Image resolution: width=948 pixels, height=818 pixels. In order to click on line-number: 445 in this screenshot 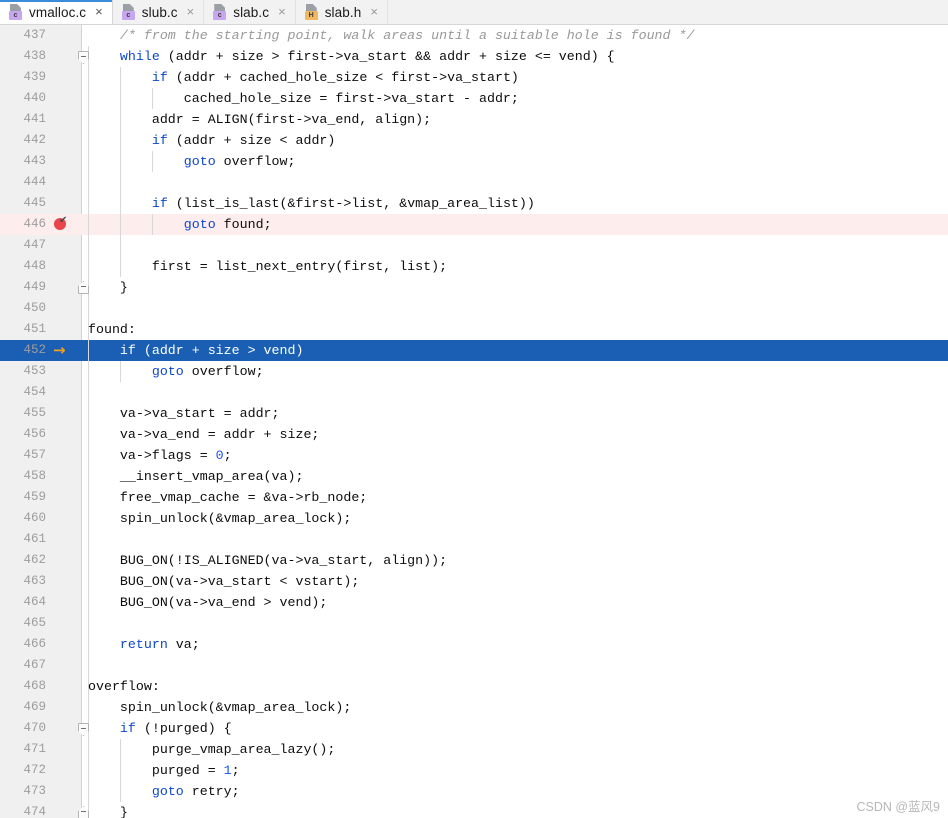, I will do `click(23, 203)`.